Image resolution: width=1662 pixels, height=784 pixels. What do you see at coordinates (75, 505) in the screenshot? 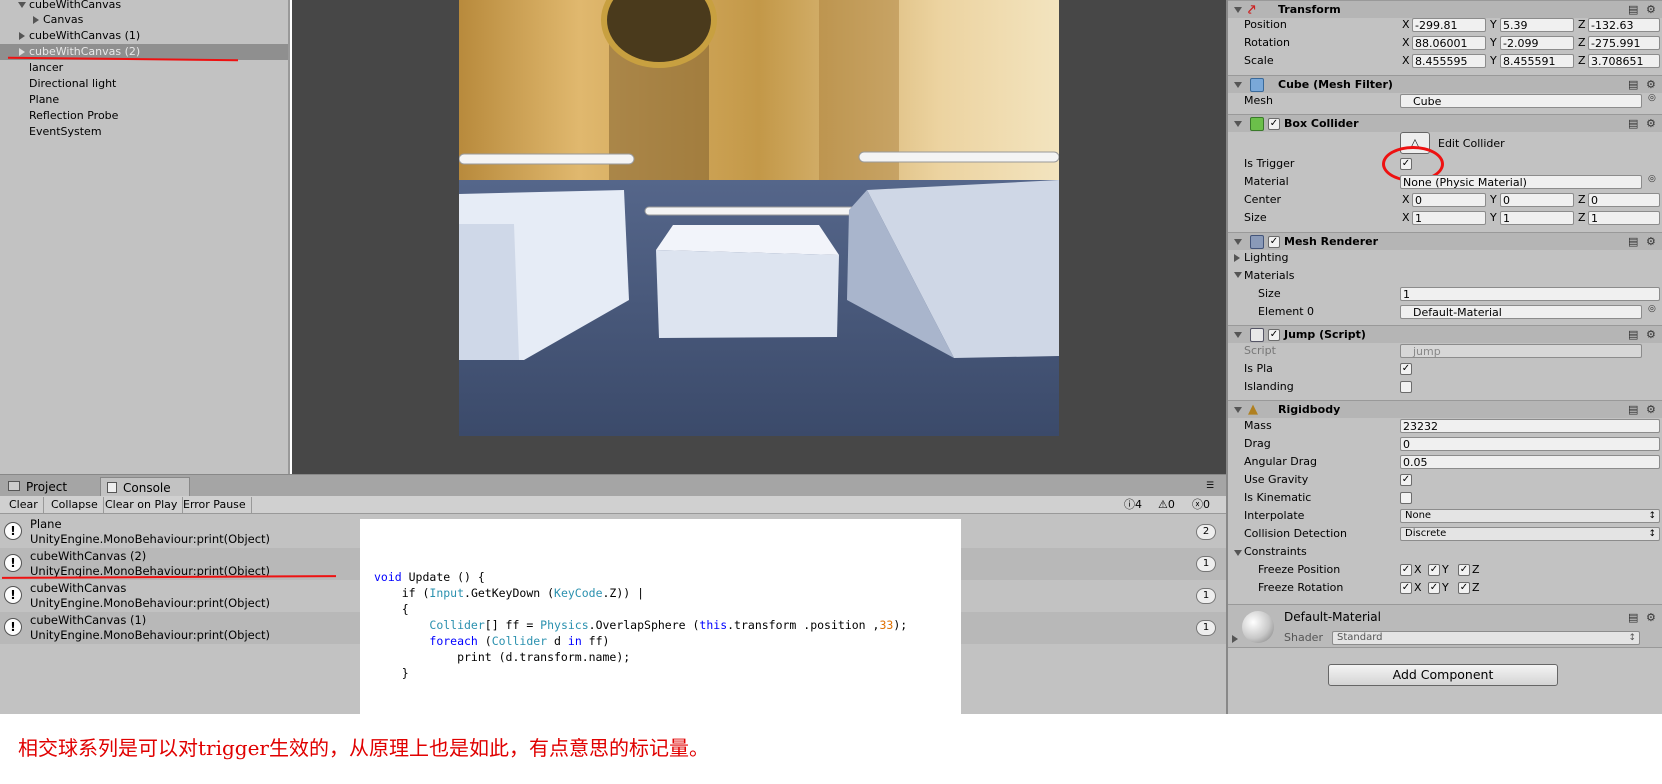
I see `collapse-button: Collapse` at bounding box center [75, 505].